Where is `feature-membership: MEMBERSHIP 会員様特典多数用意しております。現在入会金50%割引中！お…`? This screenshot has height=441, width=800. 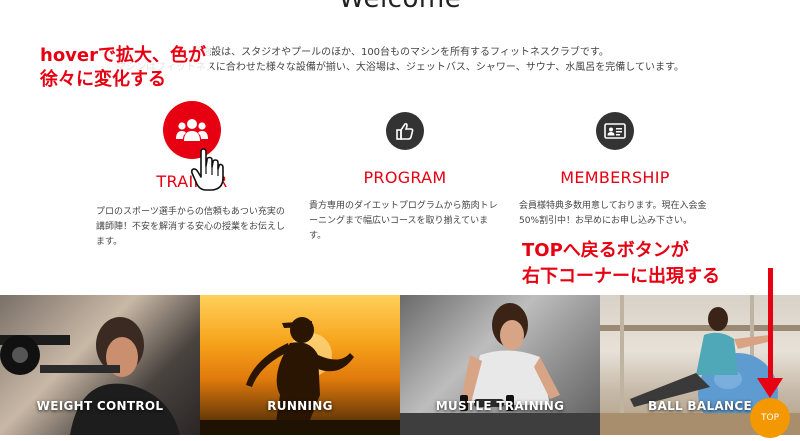 feature-membership: MEMBERSHIP 会員様特典多数用意しております。現在入会金50%割引中！お… is located at coordinates (615, 167).